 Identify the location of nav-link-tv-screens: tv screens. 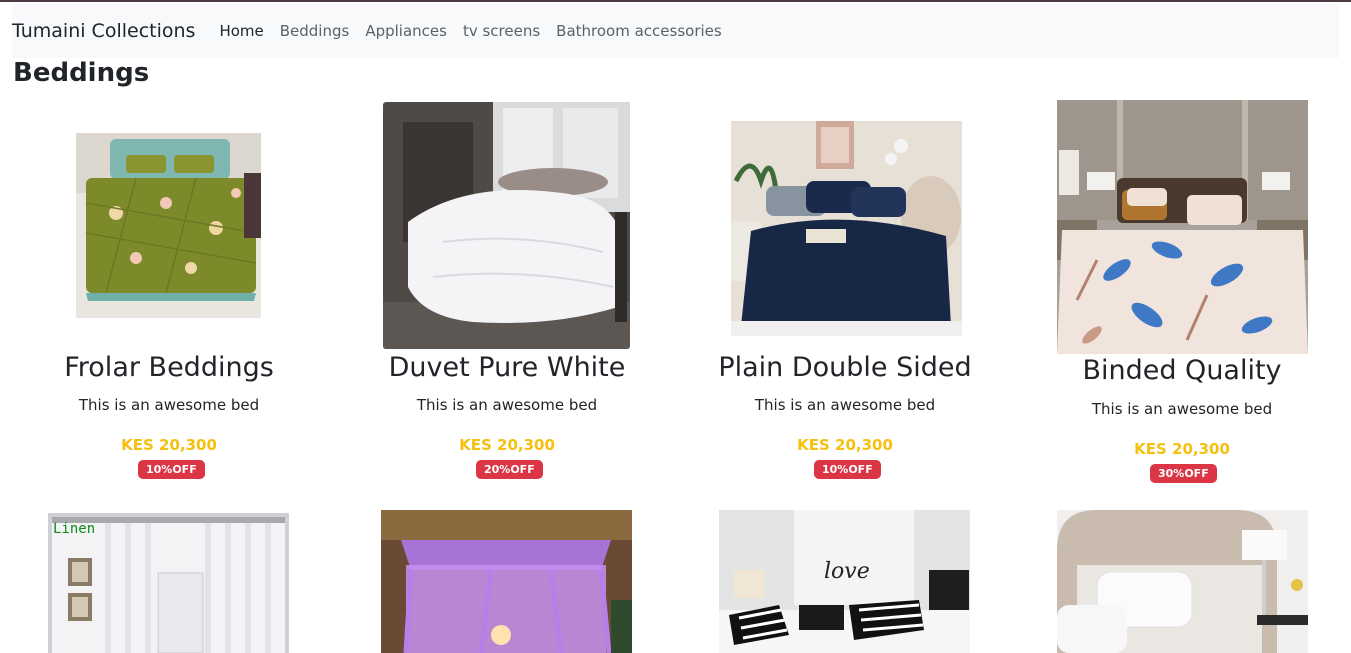
(501, 31).